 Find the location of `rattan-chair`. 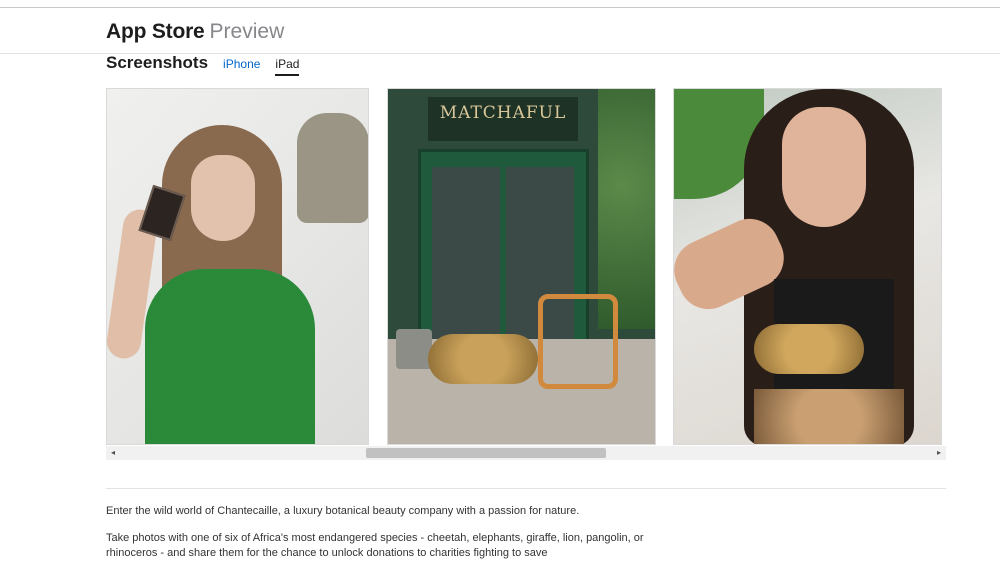

rattan-chair is located at coordinates (578, 341).